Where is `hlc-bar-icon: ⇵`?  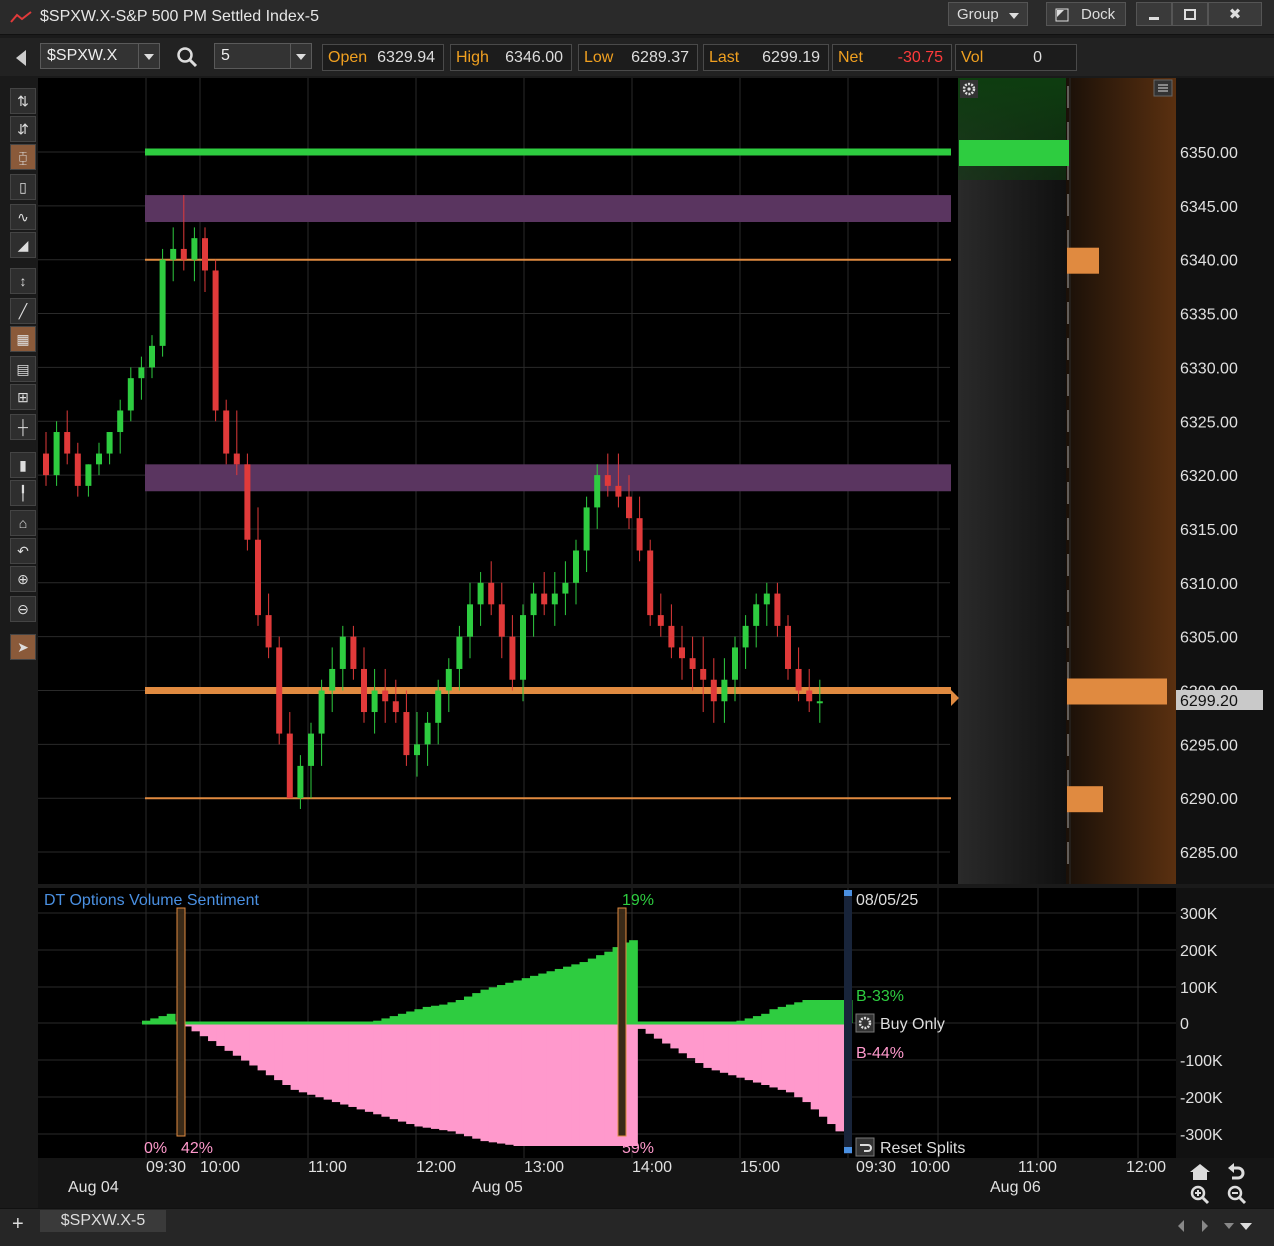
hlc-bar-icon: ⇵ is located at coordinates (23, 129).